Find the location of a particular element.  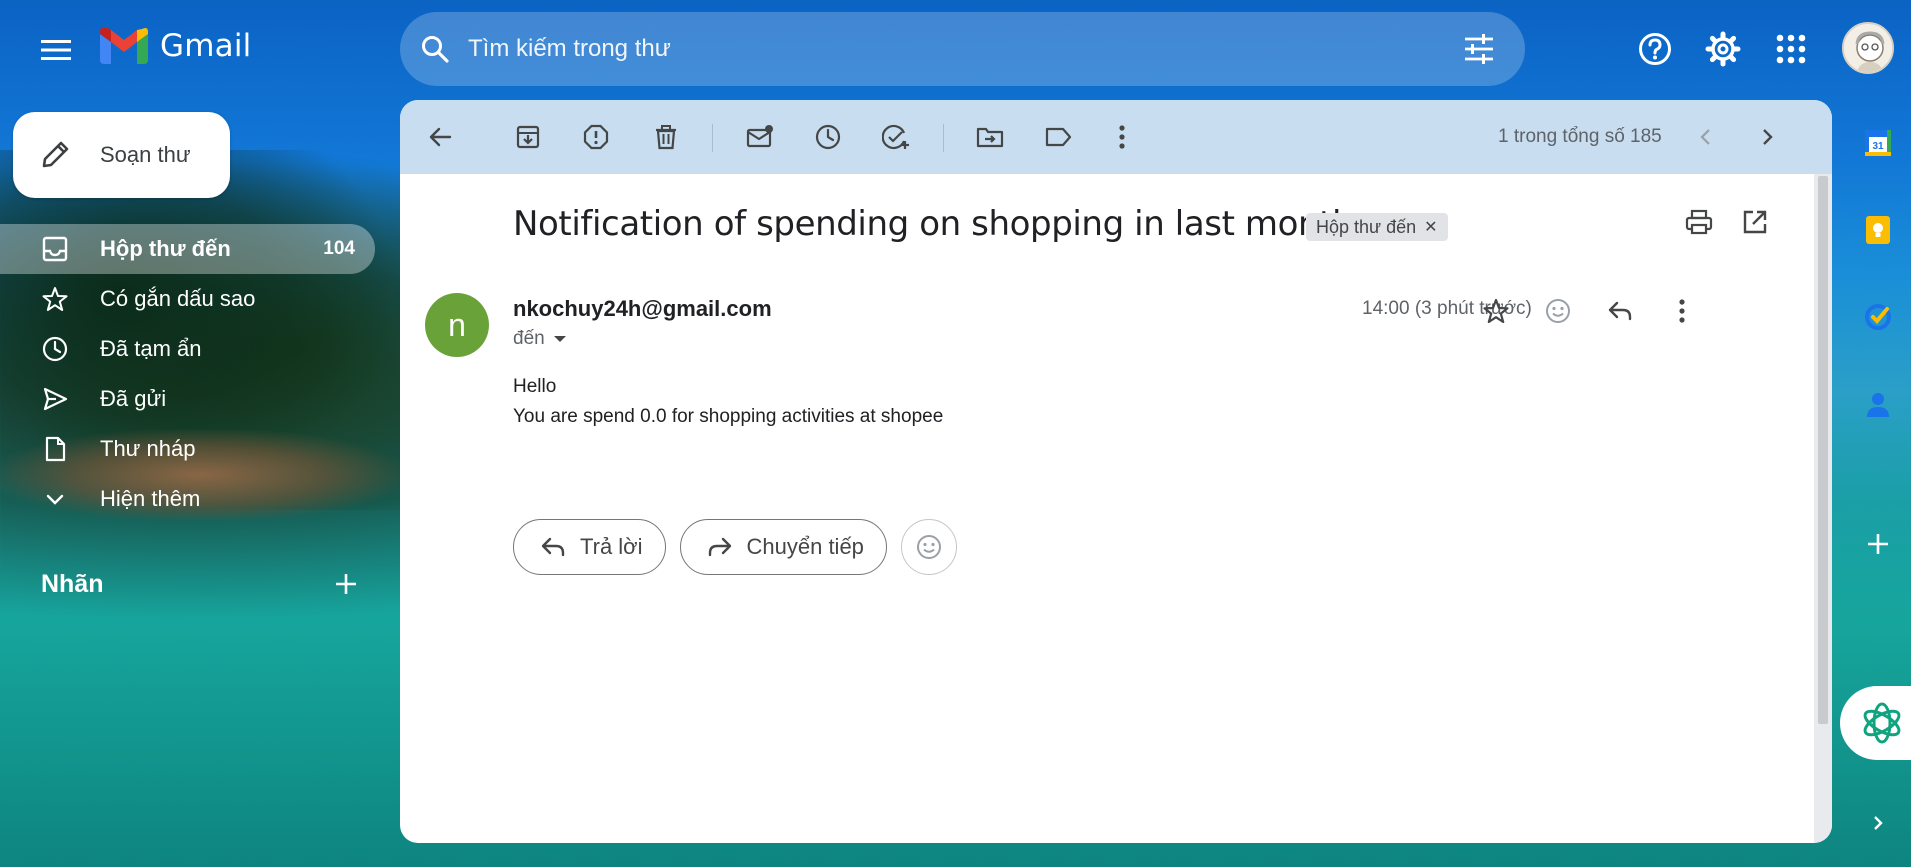

more-options-button is located at coordinates (1122, 137).